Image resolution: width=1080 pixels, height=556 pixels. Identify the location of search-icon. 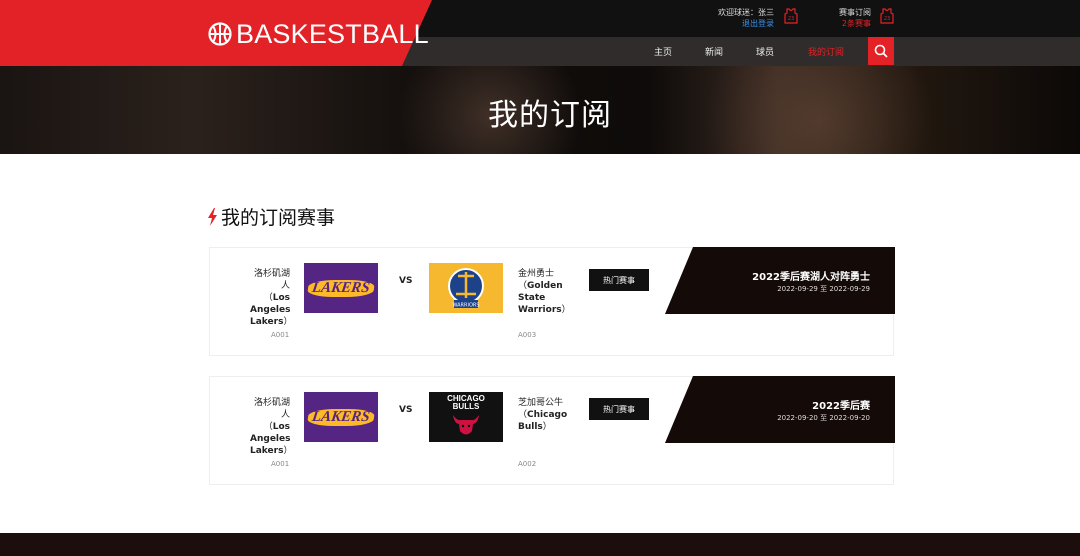
(881, 51).